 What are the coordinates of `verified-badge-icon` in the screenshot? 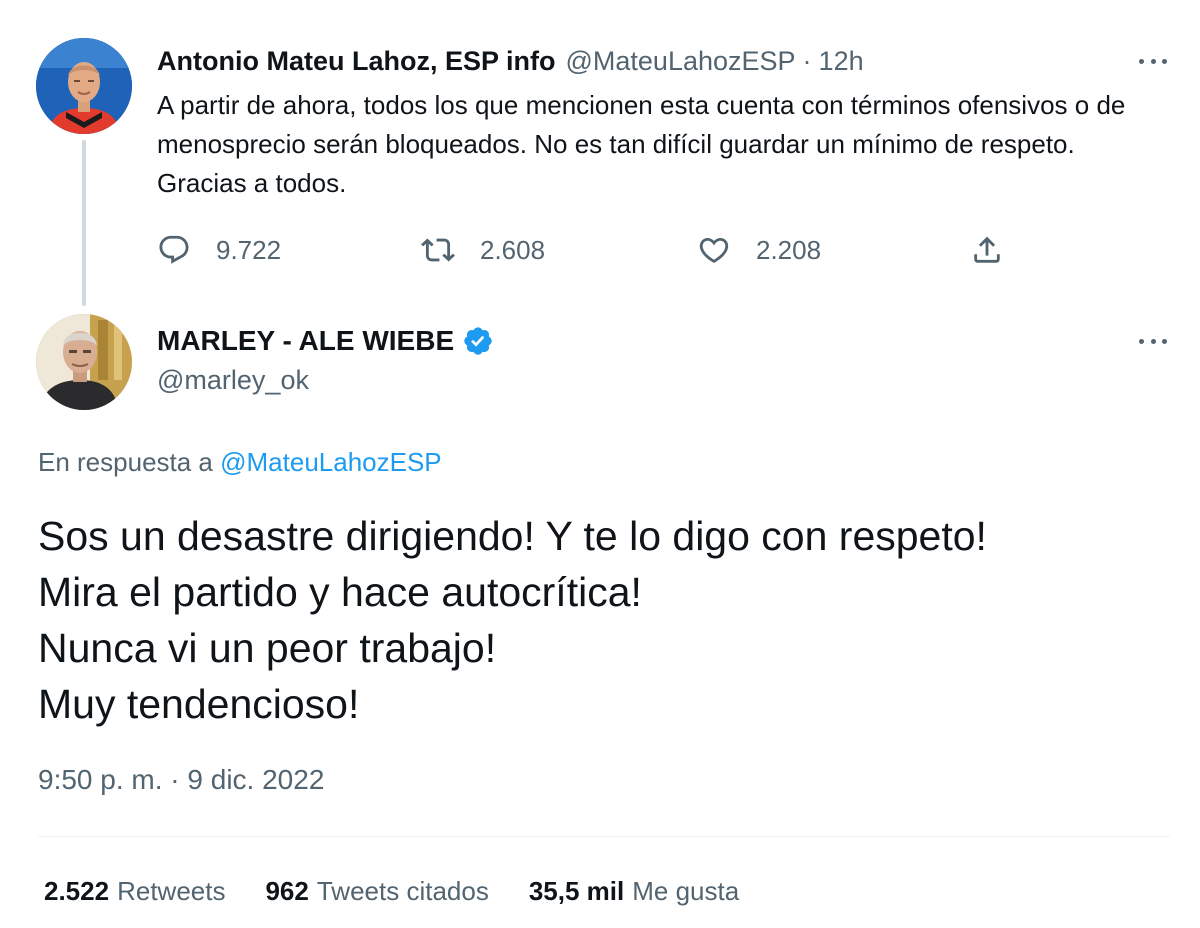 It's located at (478, 341).